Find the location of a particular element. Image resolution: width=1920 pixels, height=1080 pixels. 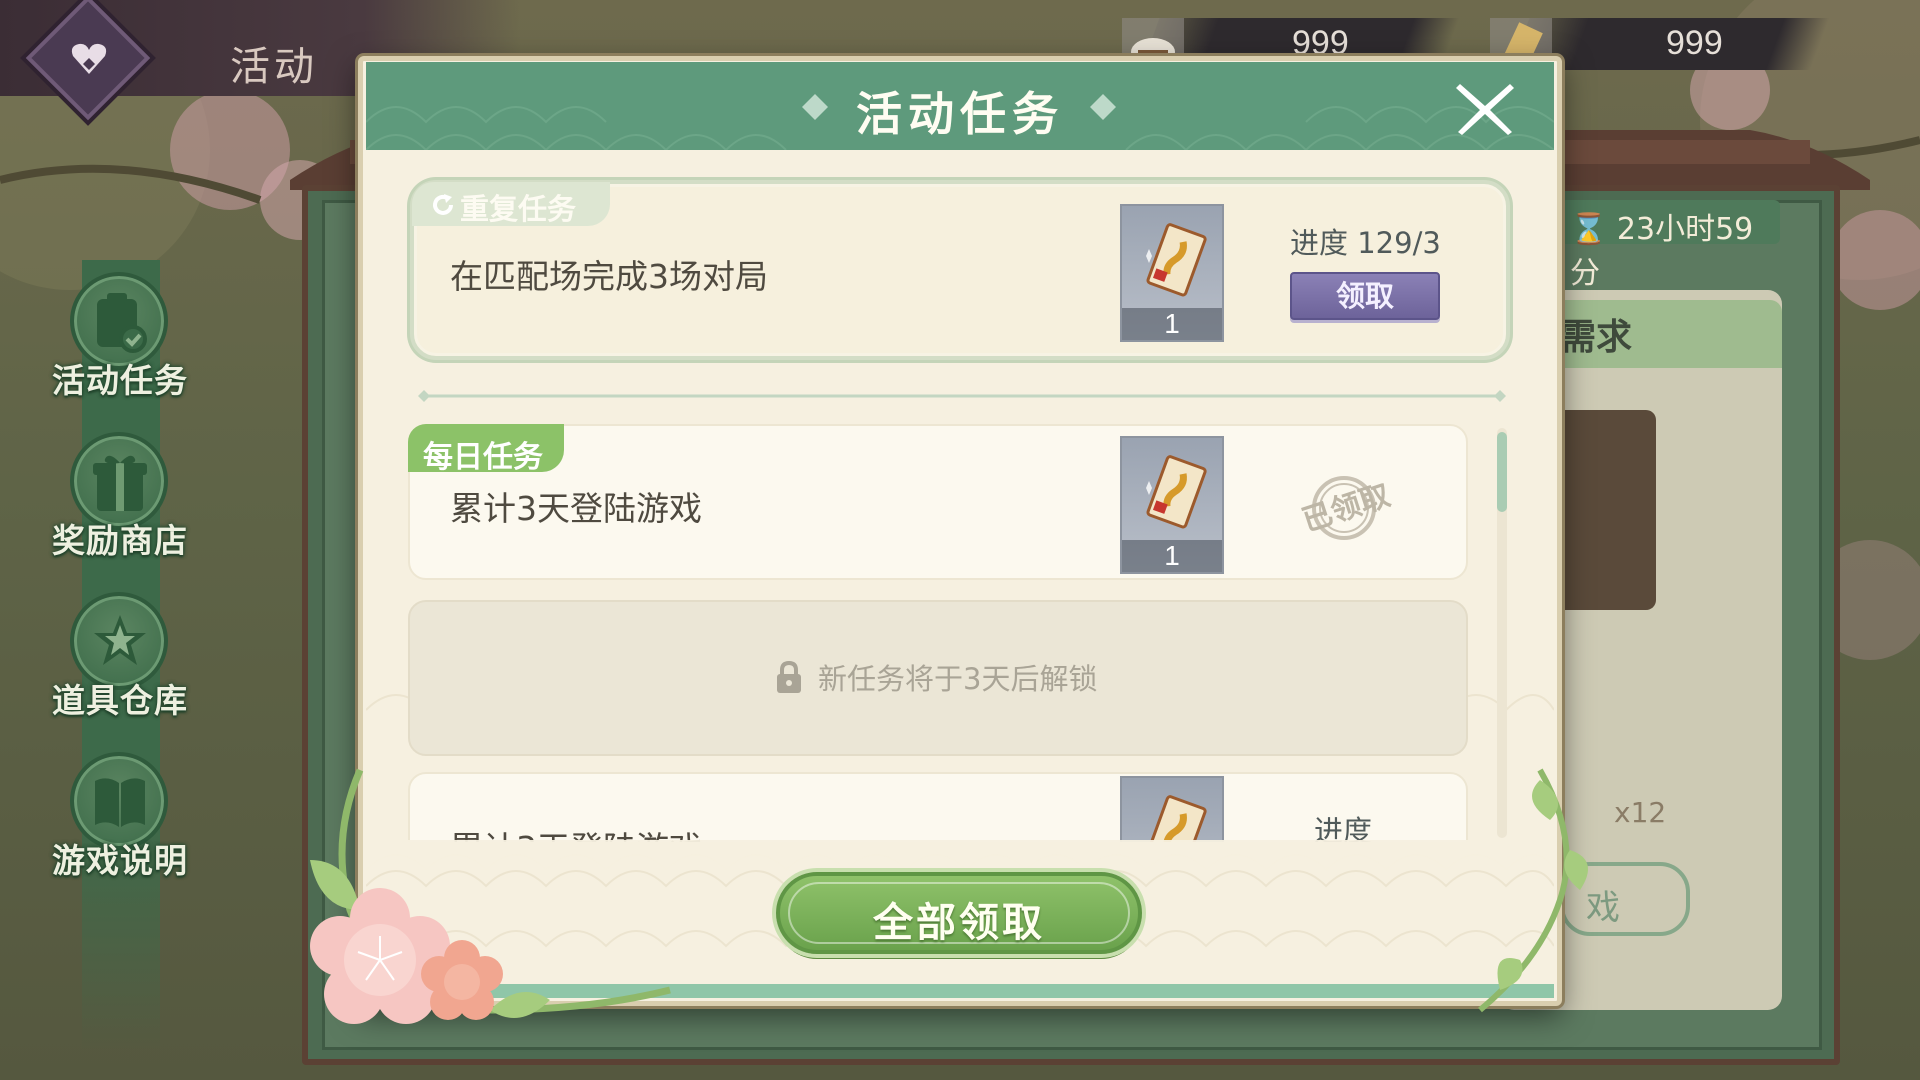

lock-icon is located at coordinates (789, 676).